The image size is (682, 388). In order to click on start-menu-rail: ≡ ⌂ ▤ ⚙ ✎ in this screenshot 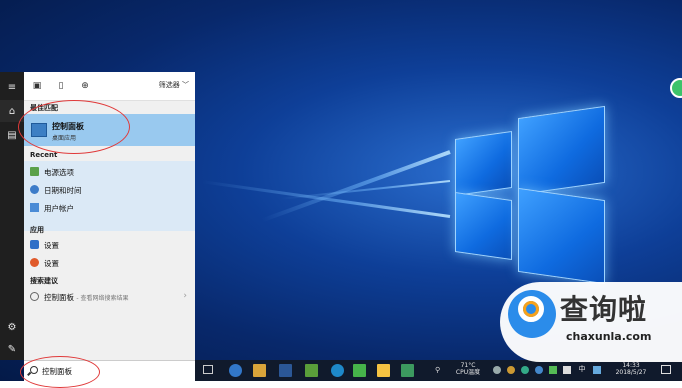, I will do `click(12, 216)`.